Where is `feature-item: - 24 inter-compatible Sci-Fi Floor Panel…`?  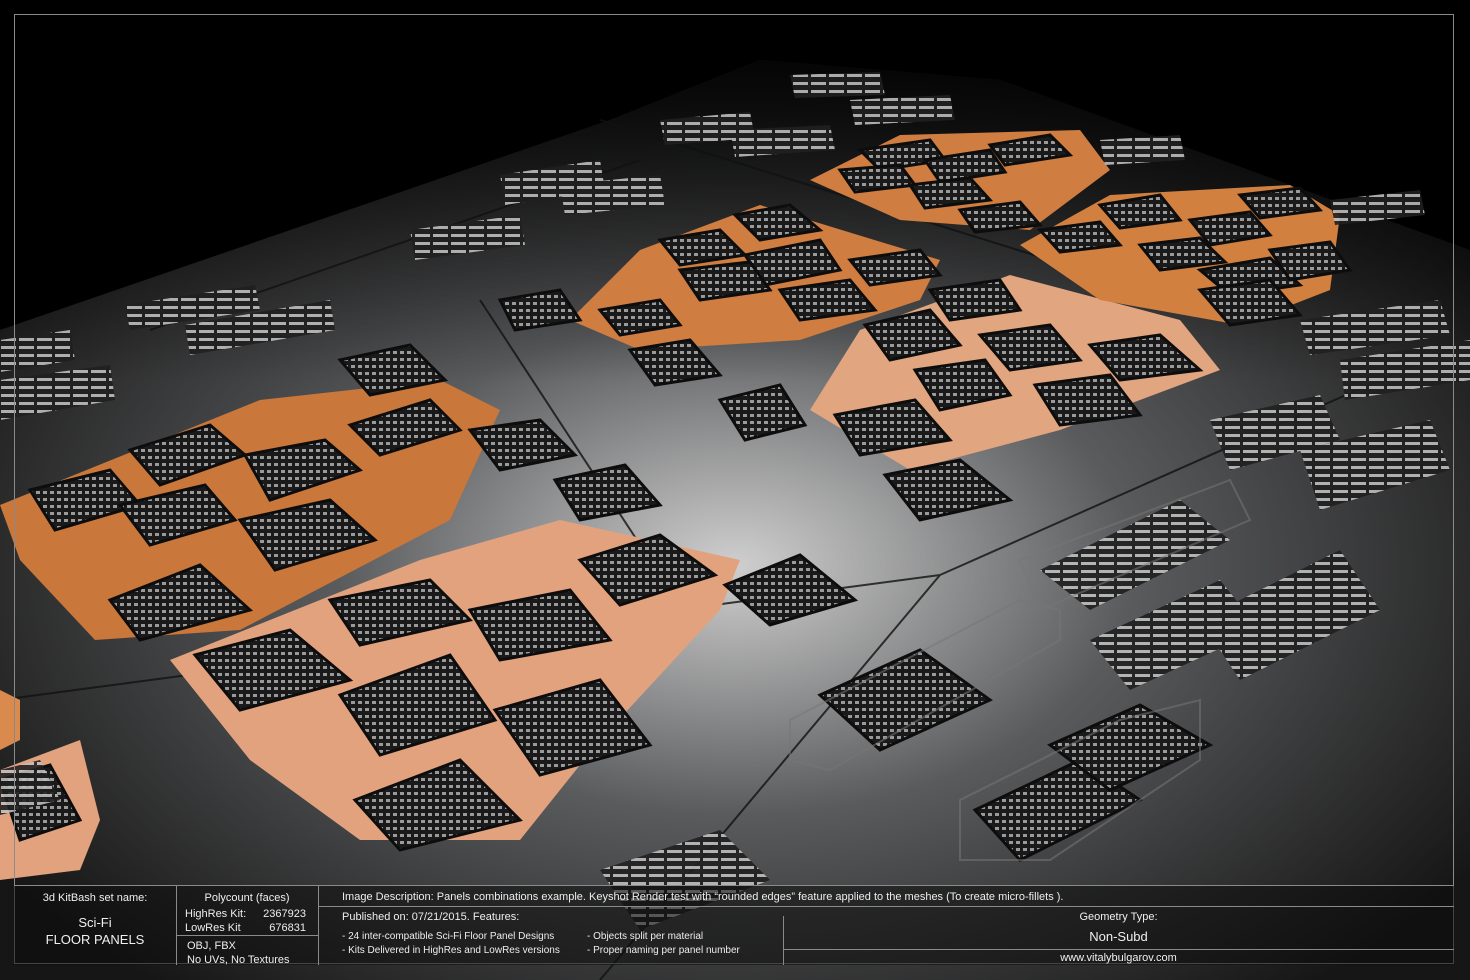
feature-item: - 24 inter-compatible Sci-Fi Floor Panel… is located at coordinates (448, 936).